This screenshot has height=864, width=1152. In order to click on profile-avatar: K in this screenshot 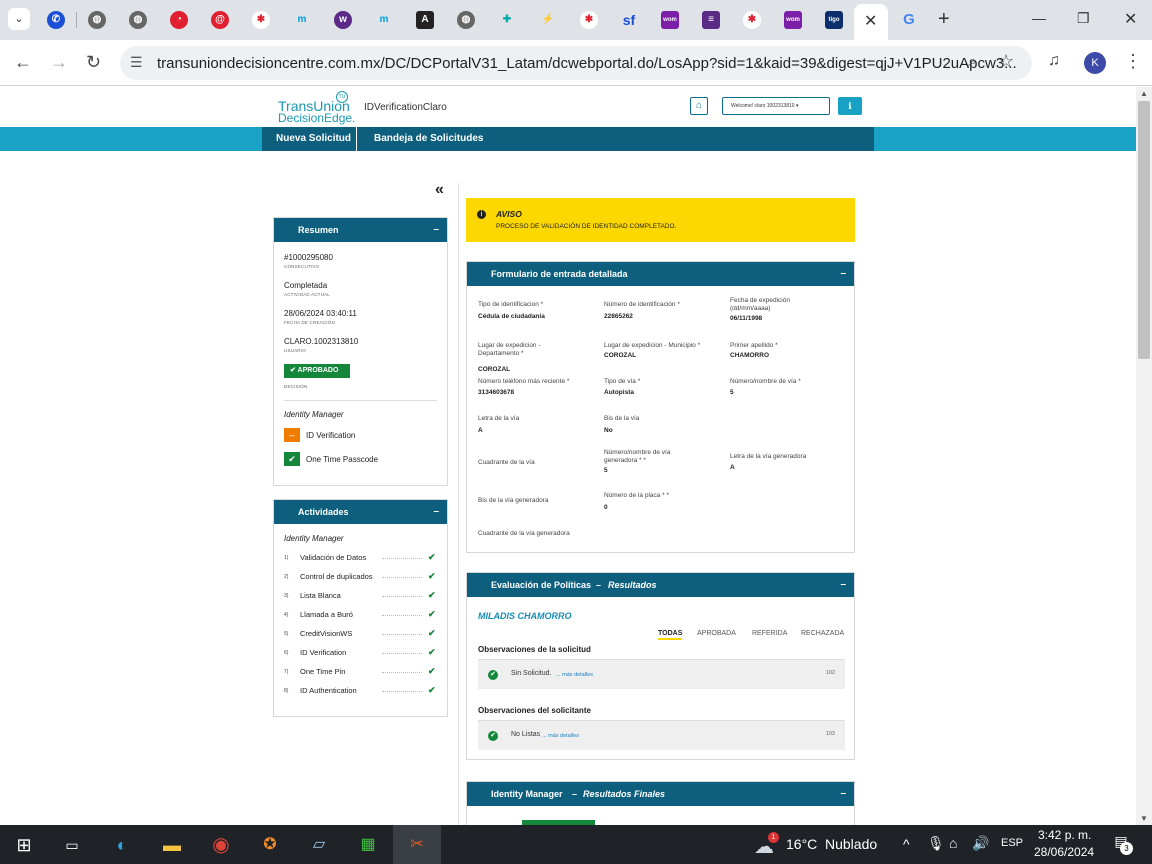, I will do `click(1095, 63)`.